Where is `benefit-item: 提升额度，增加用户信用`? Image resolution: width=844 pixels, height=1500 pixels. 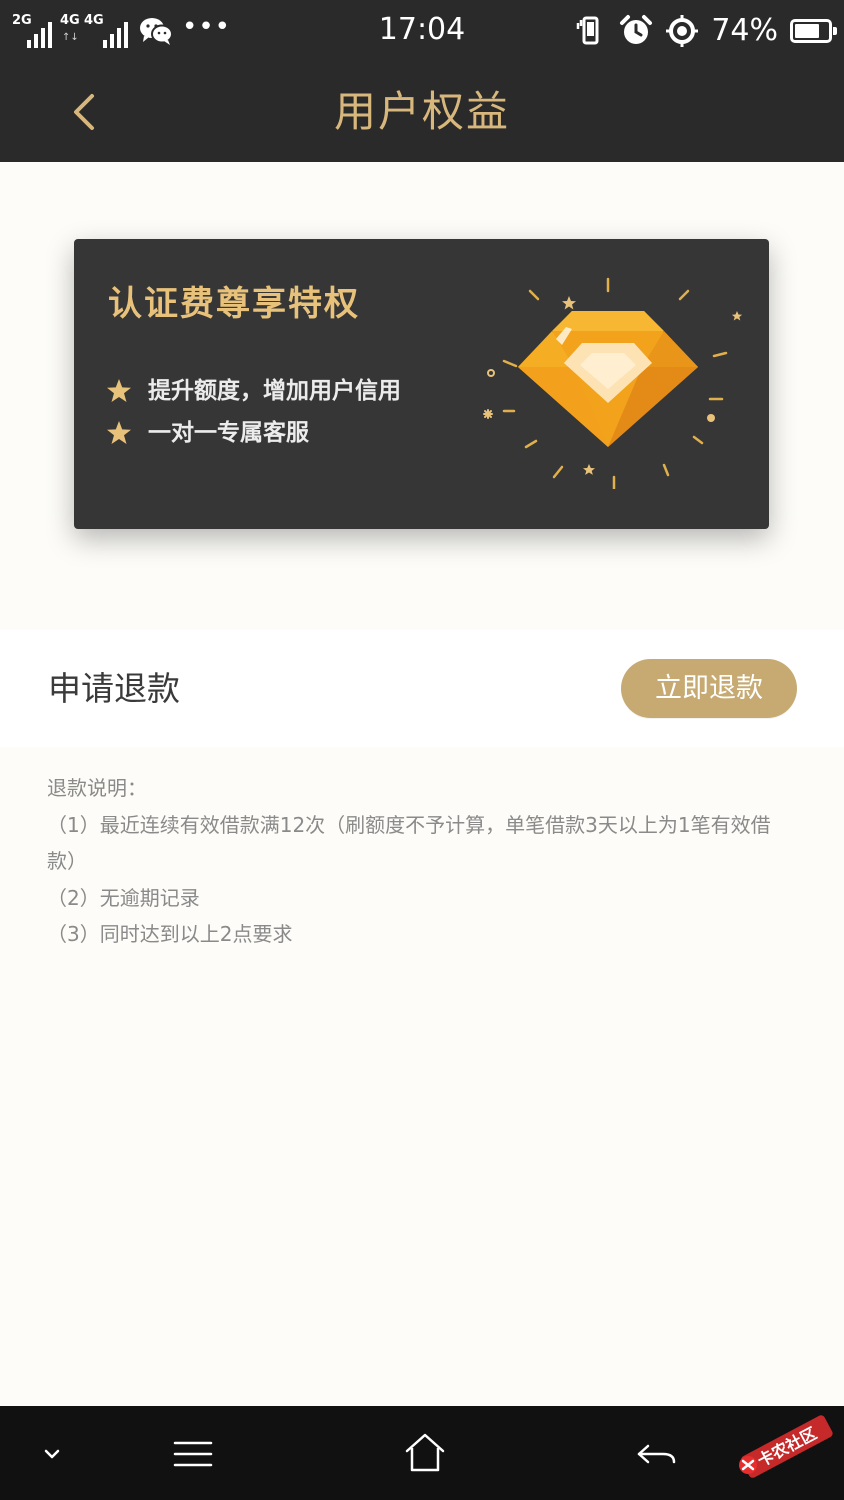 benefit-item: 提升额度，增加用户信用 is located at coordinates (253, 391).